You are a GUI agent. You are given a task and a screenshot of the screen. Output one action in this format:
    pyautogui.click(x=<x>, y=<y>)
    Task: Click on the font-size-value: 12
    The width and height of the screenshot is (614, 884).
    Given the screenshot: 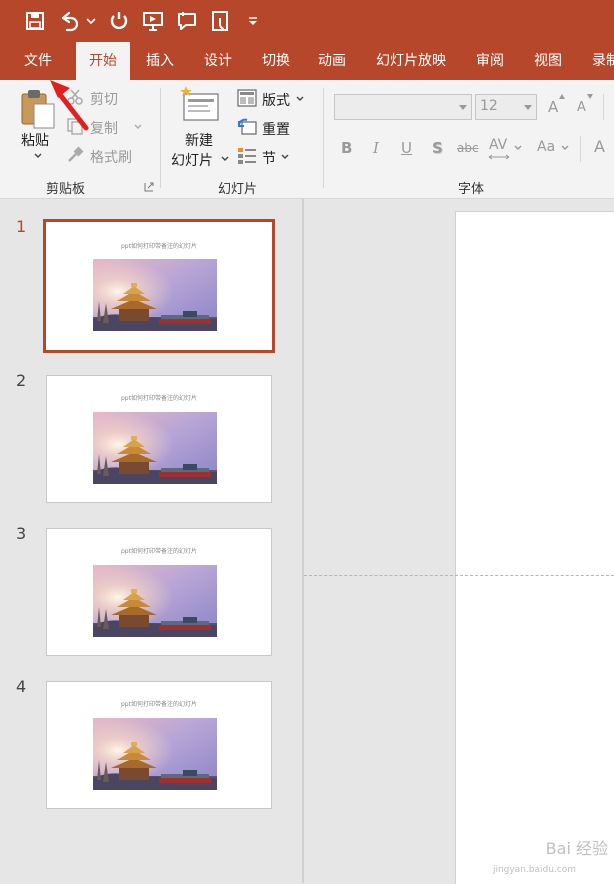 What is the action you would take?
    pyautogui.click(x=489, y=106)
    